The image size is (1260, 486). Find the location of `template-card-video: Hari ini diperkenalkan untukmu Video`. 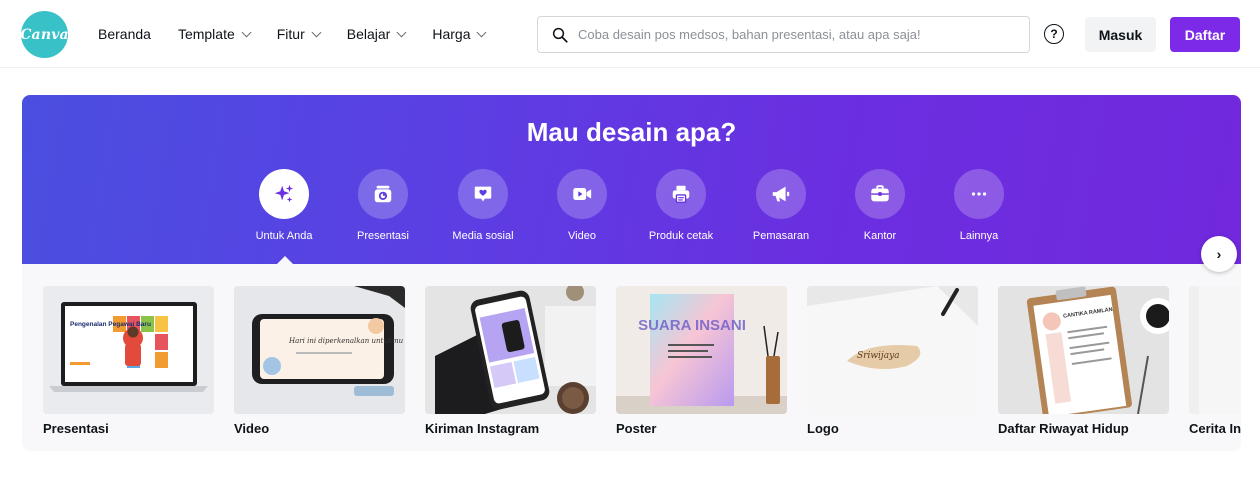

template-card-video: Hari ini diperkenalkan untukmu Video is located at coordinates (319, 361).